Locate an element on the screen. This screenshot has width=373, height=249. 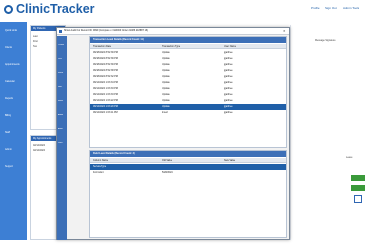
cell-date: 06/14/2024 1:03:22 PM is located at coordinates (105, 100).